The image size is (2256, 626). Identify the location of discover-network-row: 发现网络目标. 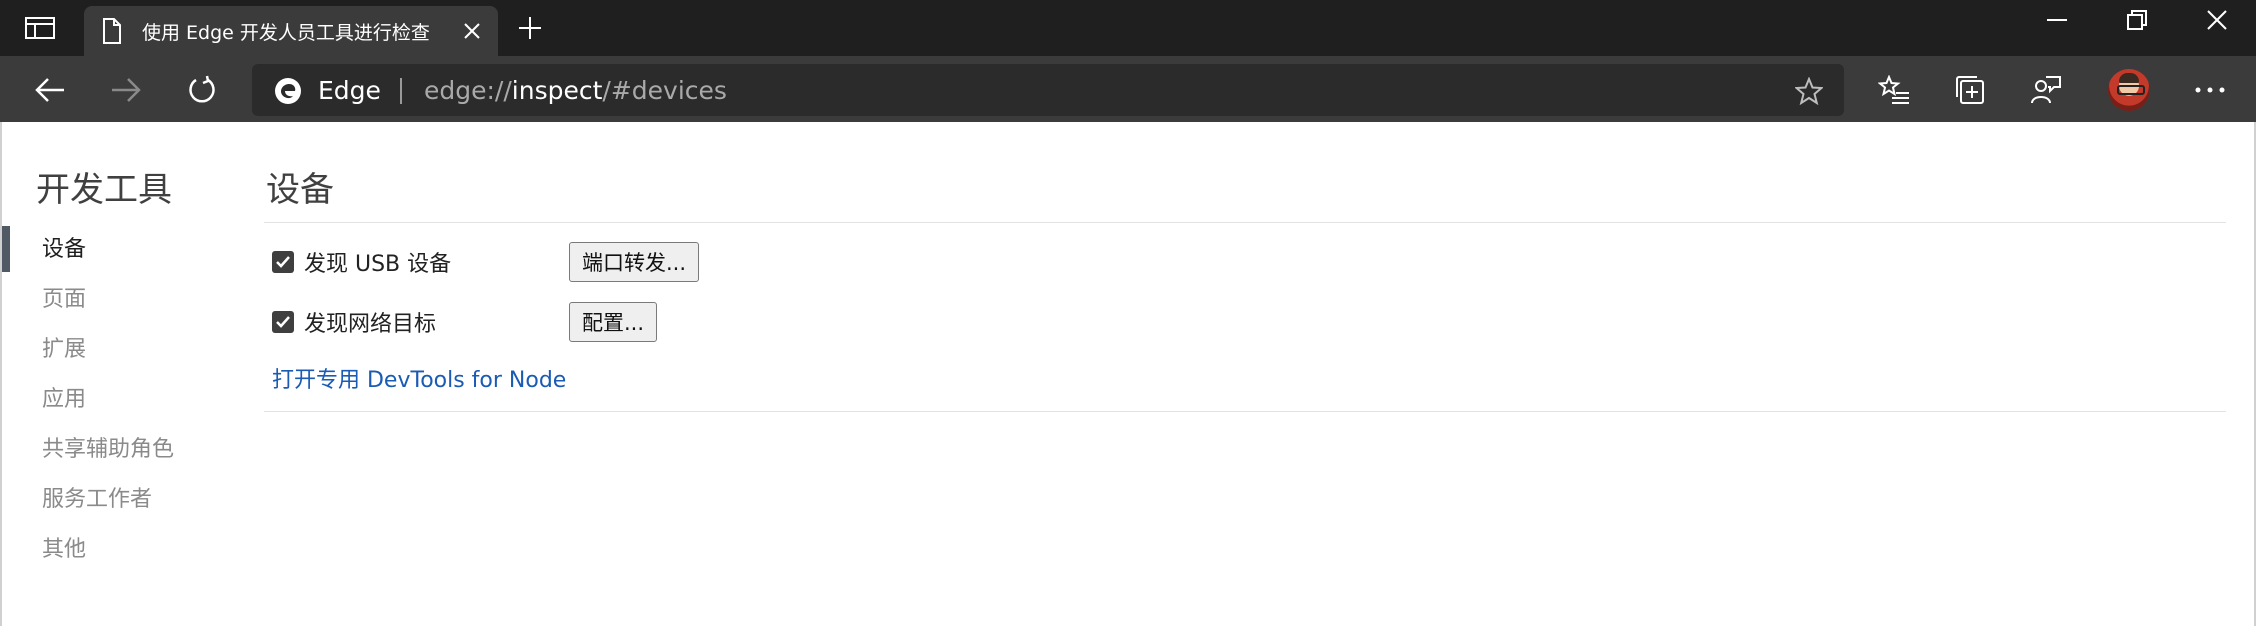
(354, 322).